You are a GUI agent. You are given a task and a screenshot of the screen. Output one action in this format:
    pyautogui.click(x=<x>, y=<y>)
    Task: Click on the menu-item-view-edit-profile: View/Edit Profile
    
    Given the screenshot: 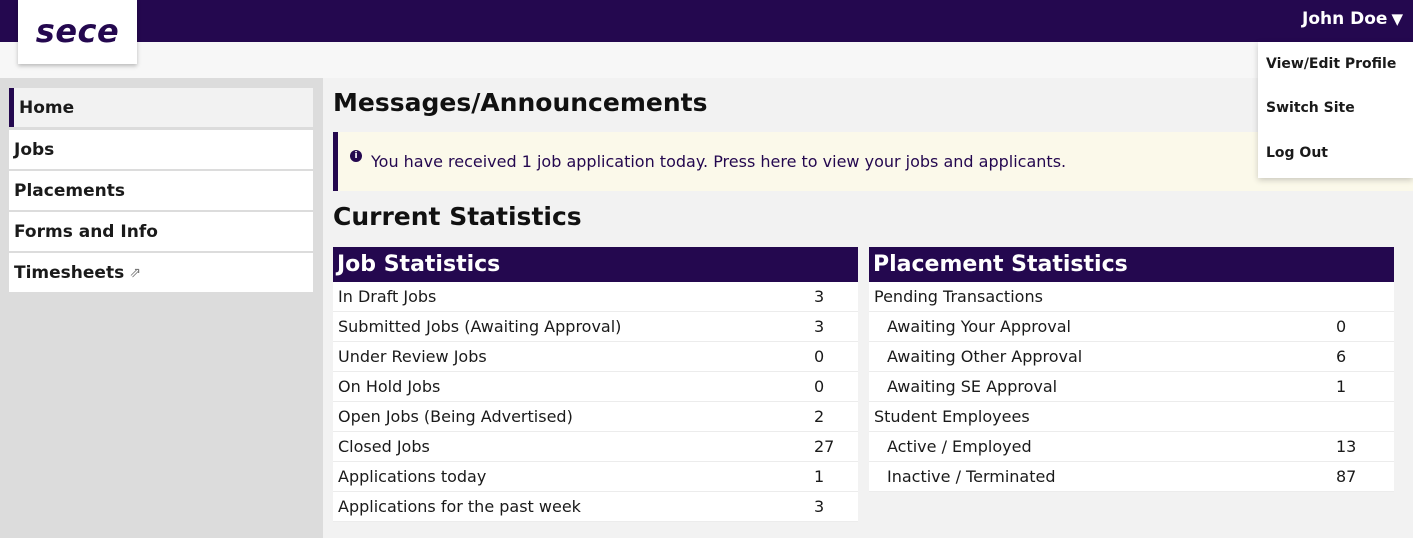 What is the action you would take?
    pyautogui.click(x=1331, y=64)
    